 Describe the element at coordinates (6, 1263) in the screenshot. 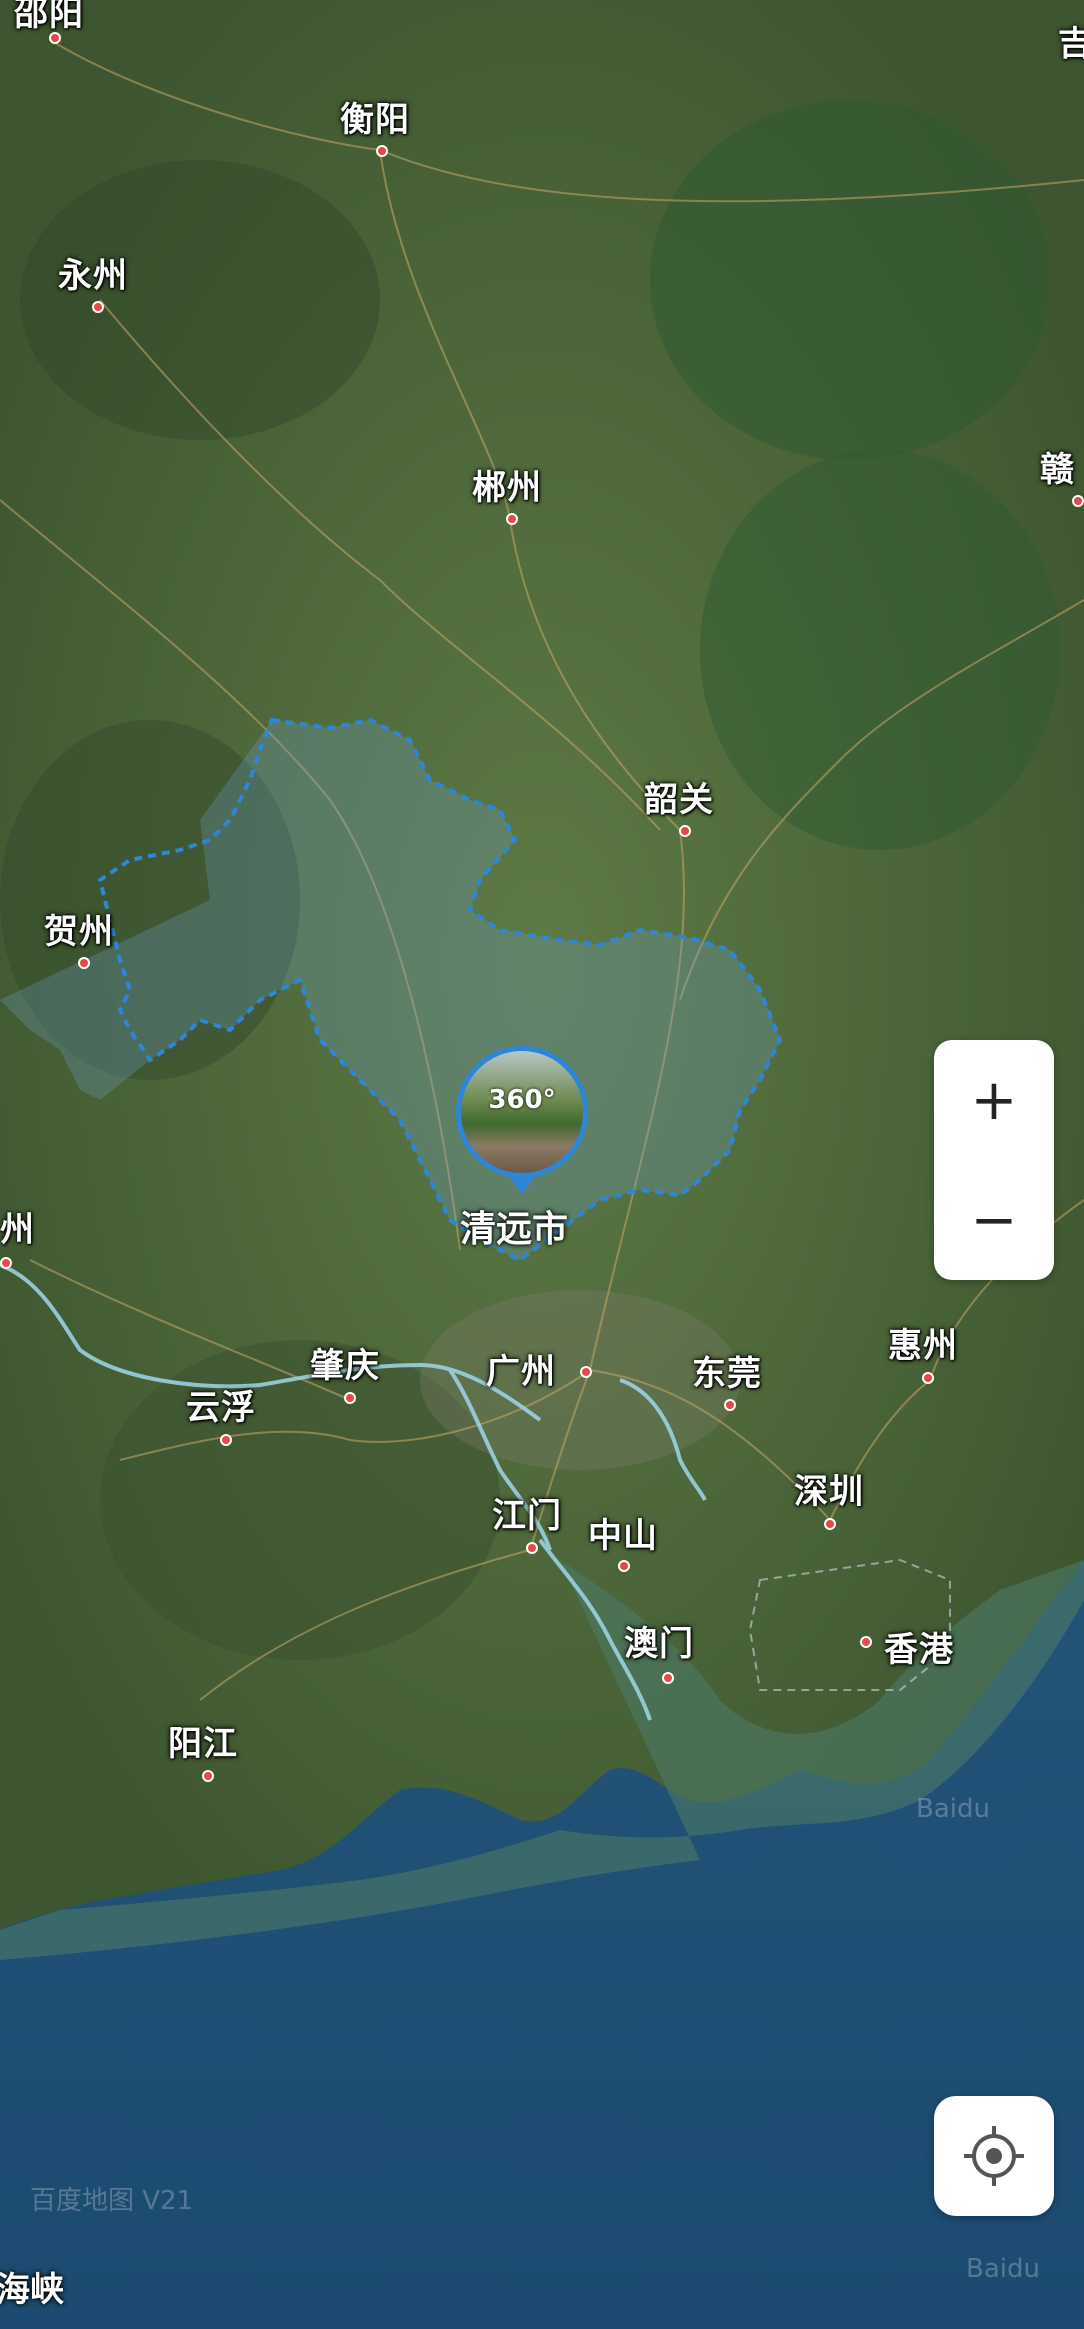

I see `city-marker-wuzhou` at that location.